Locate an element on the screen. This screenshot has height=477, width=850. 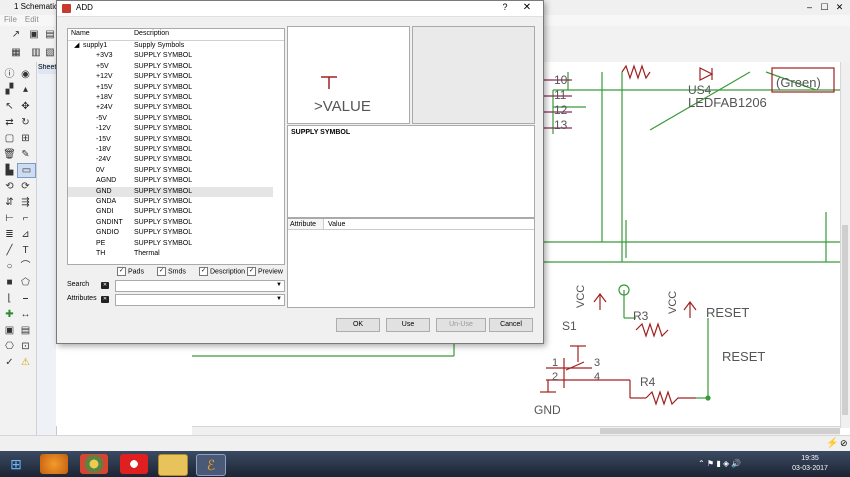
minimize-button: – is located at coordinates (809, 7).